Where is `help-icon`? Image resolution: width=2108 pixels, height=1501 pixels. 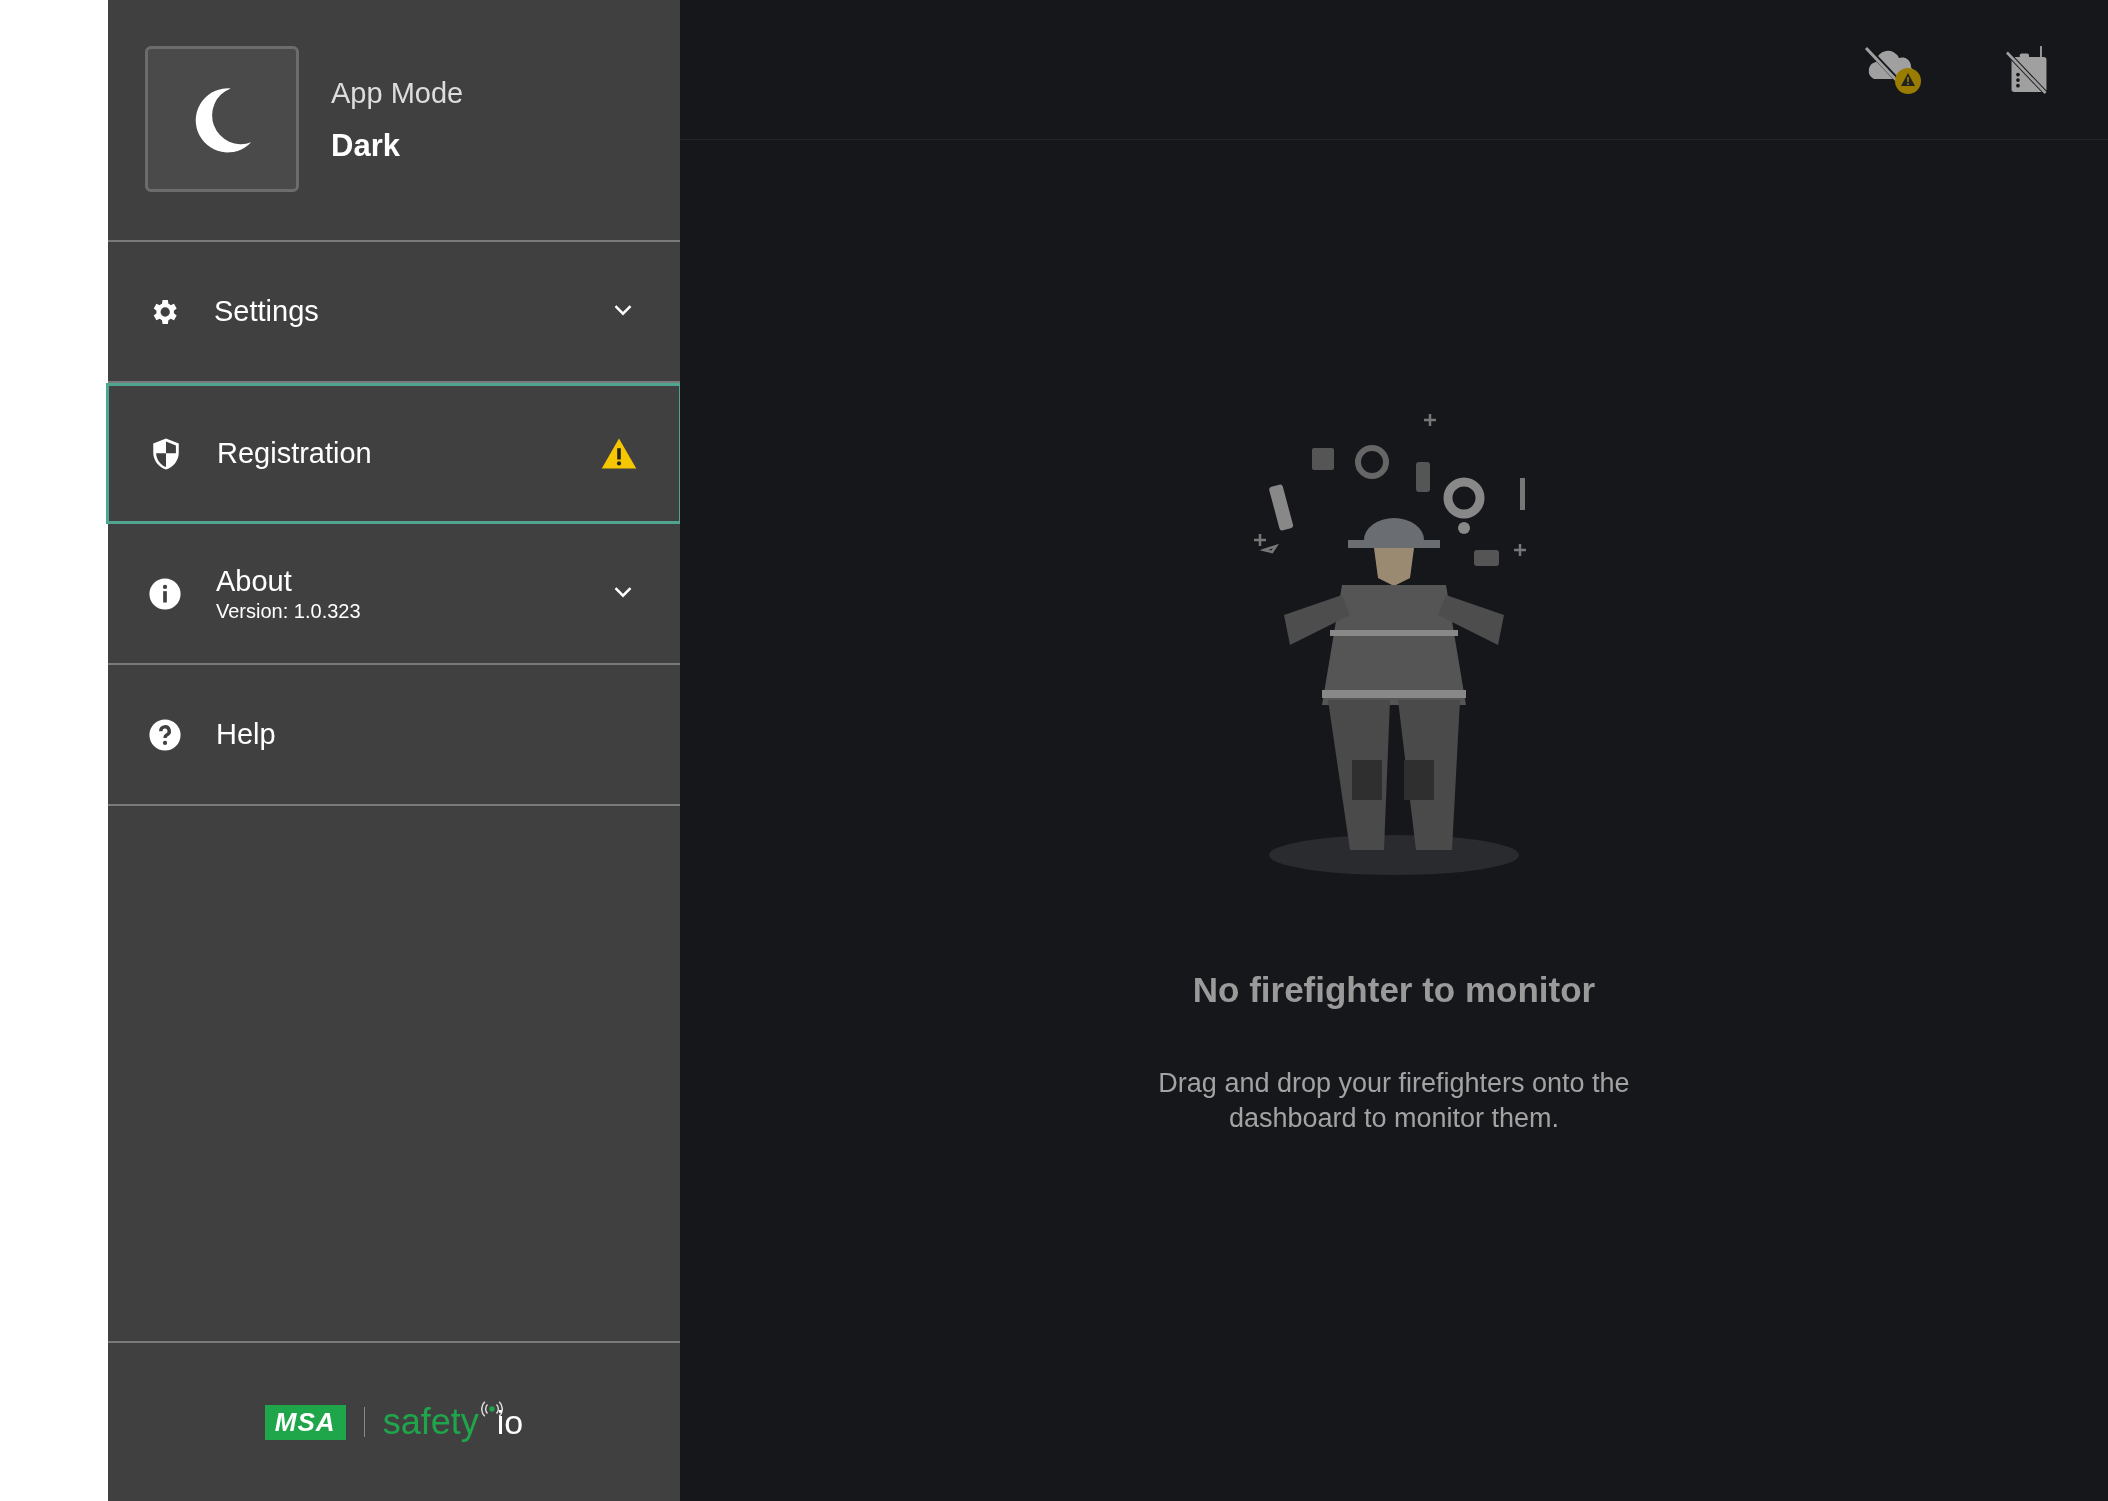 help-icon is located at coordinates (165, 734).